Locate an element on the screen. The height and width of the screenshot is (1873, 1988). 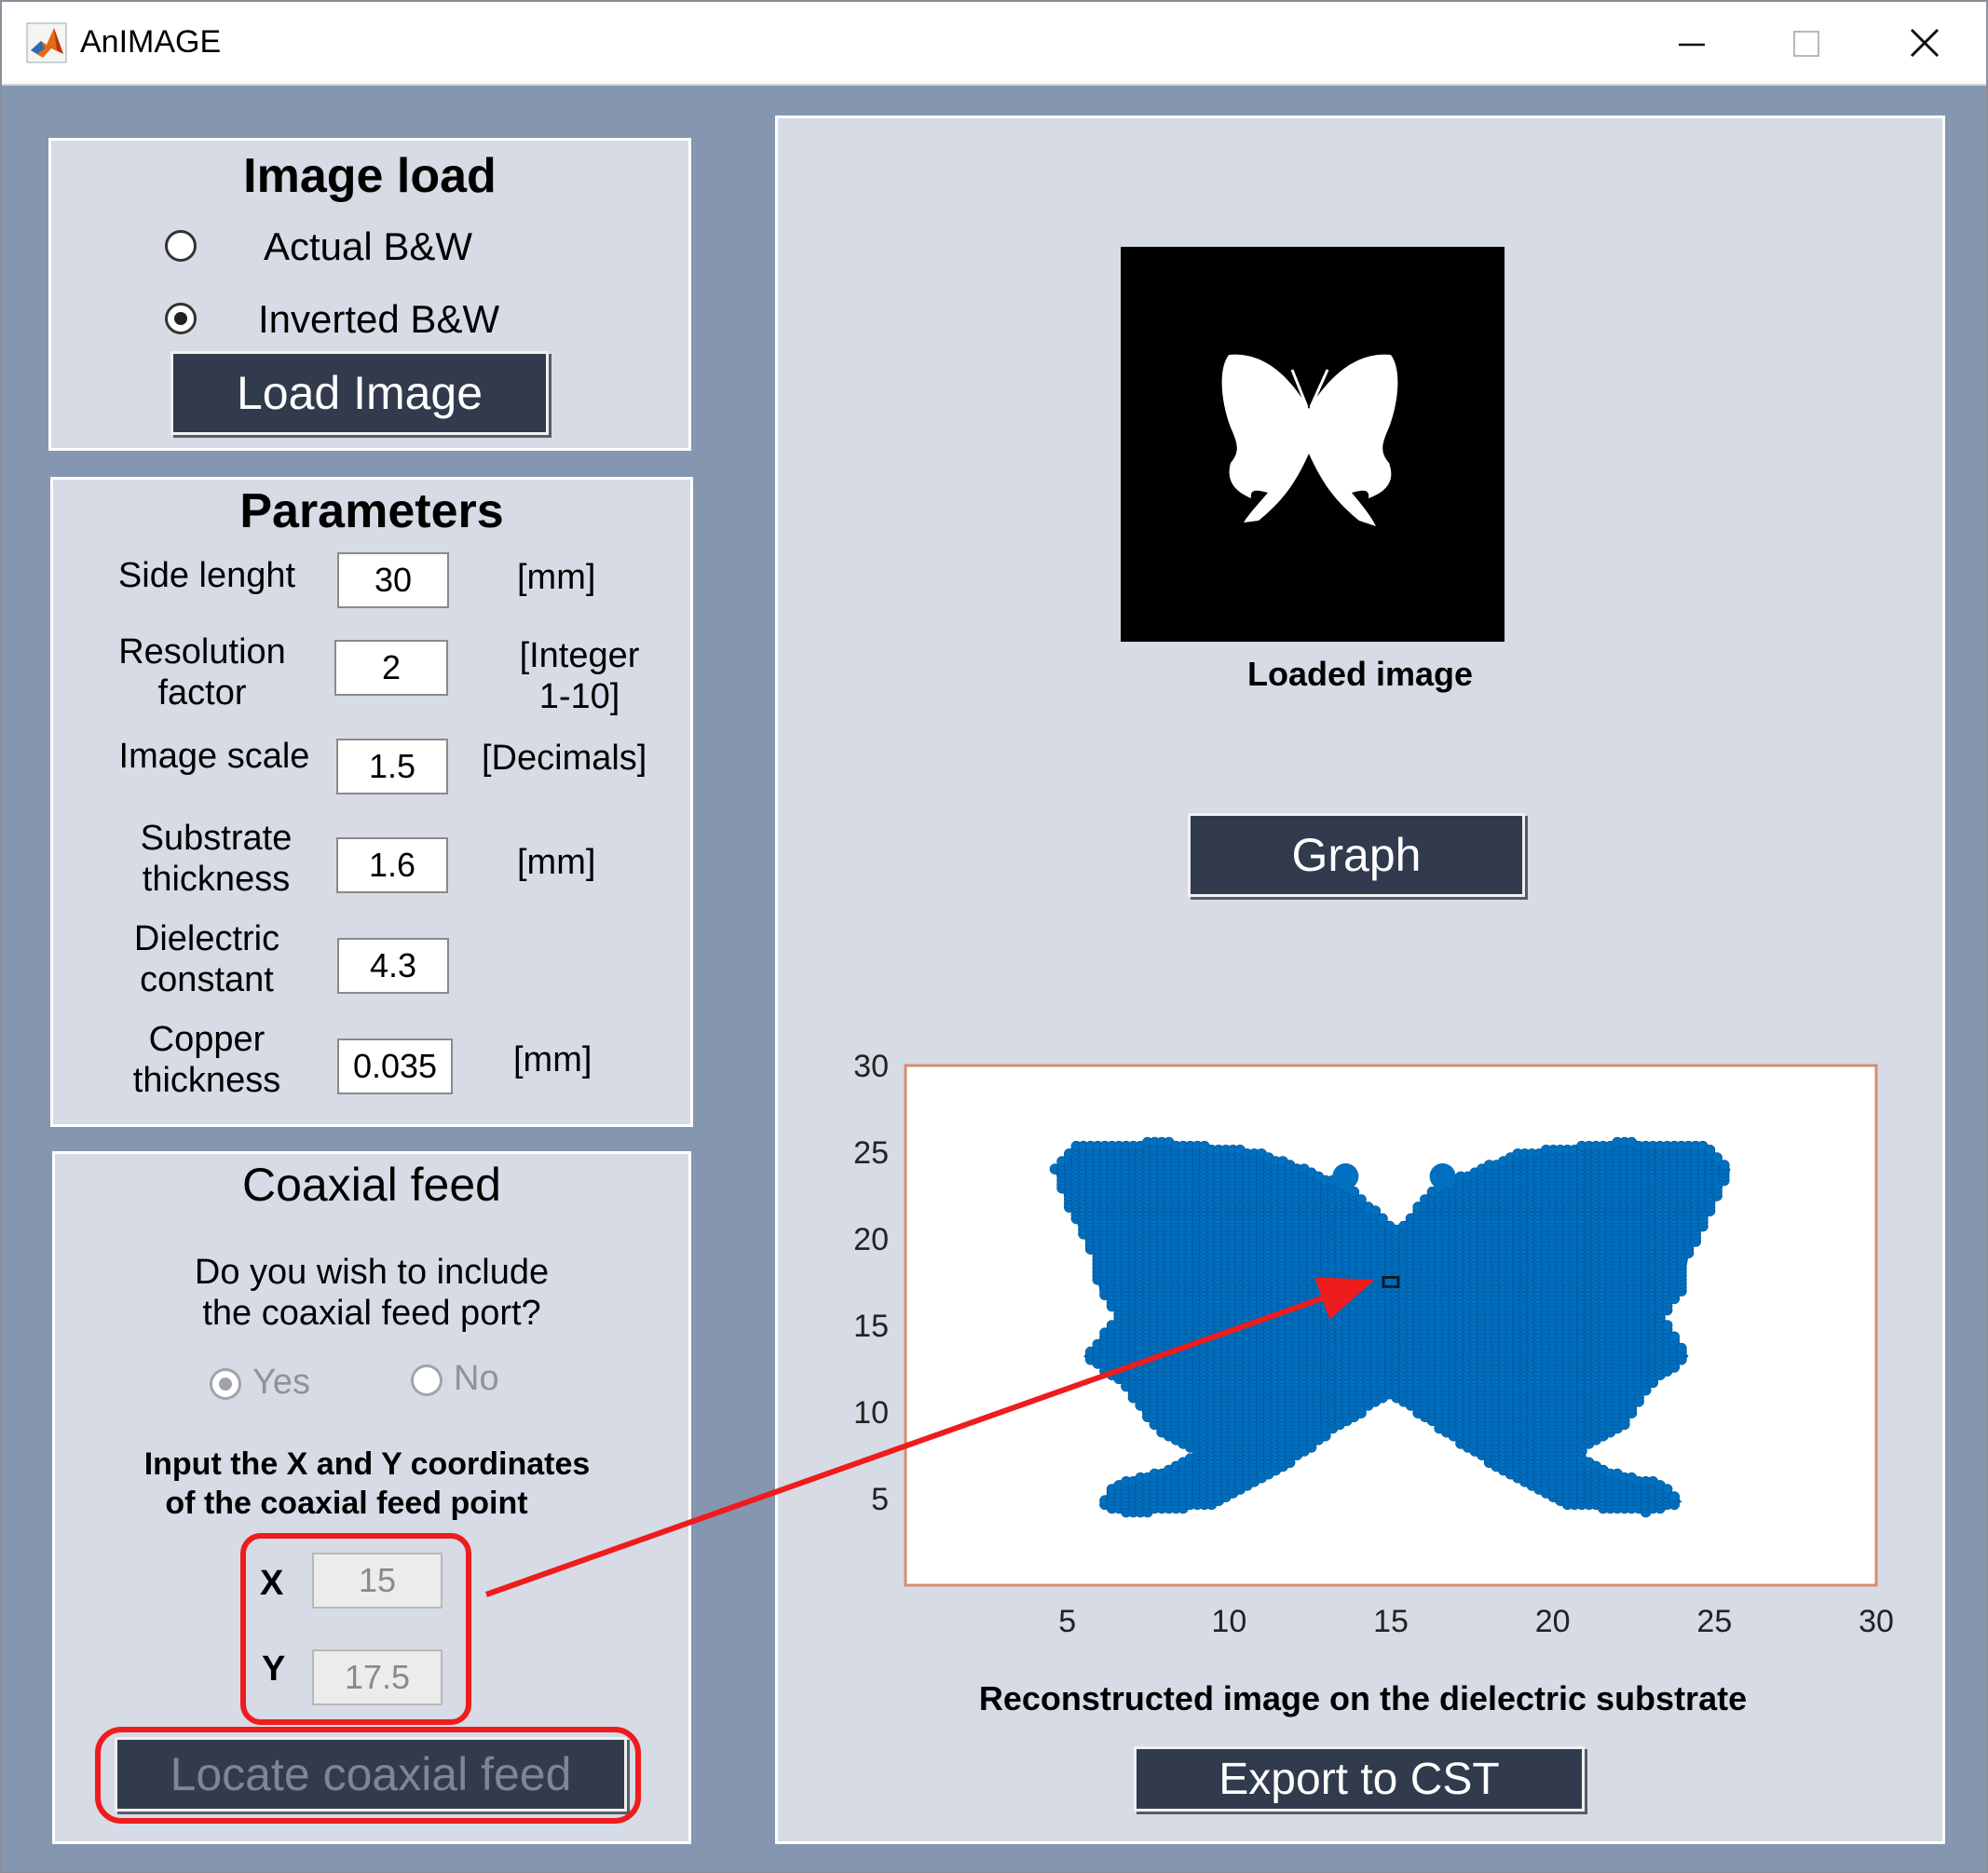
title-bar: AnIMAGE is located at coordinates (994, 44).